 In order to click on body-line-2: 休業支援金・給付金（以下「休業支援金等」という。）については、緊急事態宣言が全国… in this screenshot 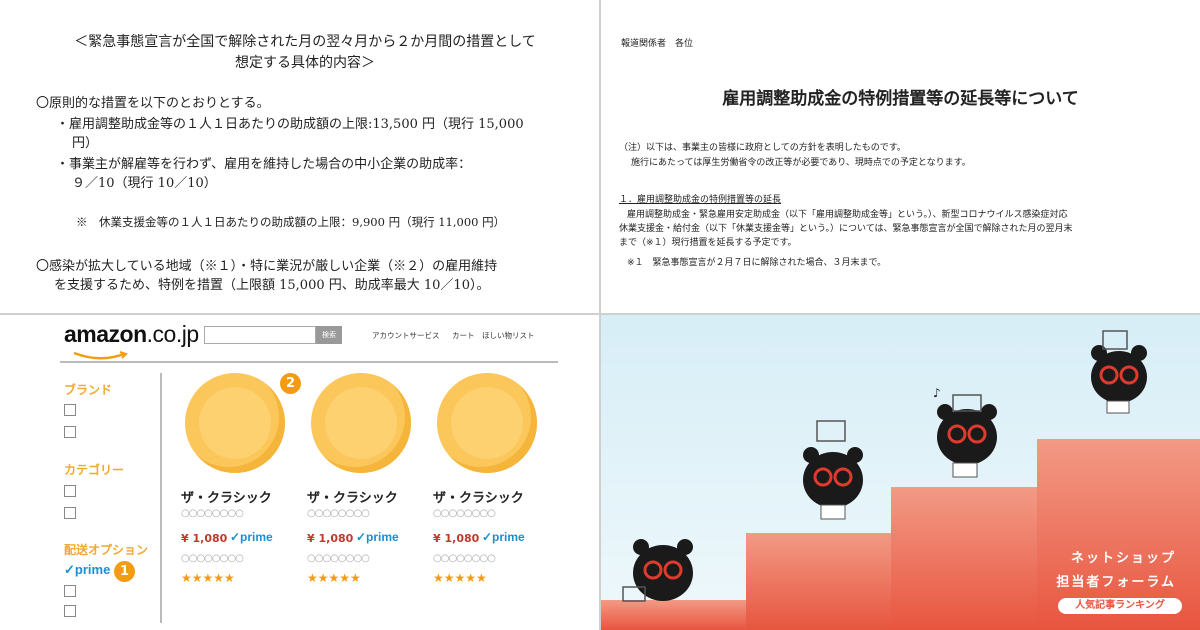, I will do `click(846, 229)`.